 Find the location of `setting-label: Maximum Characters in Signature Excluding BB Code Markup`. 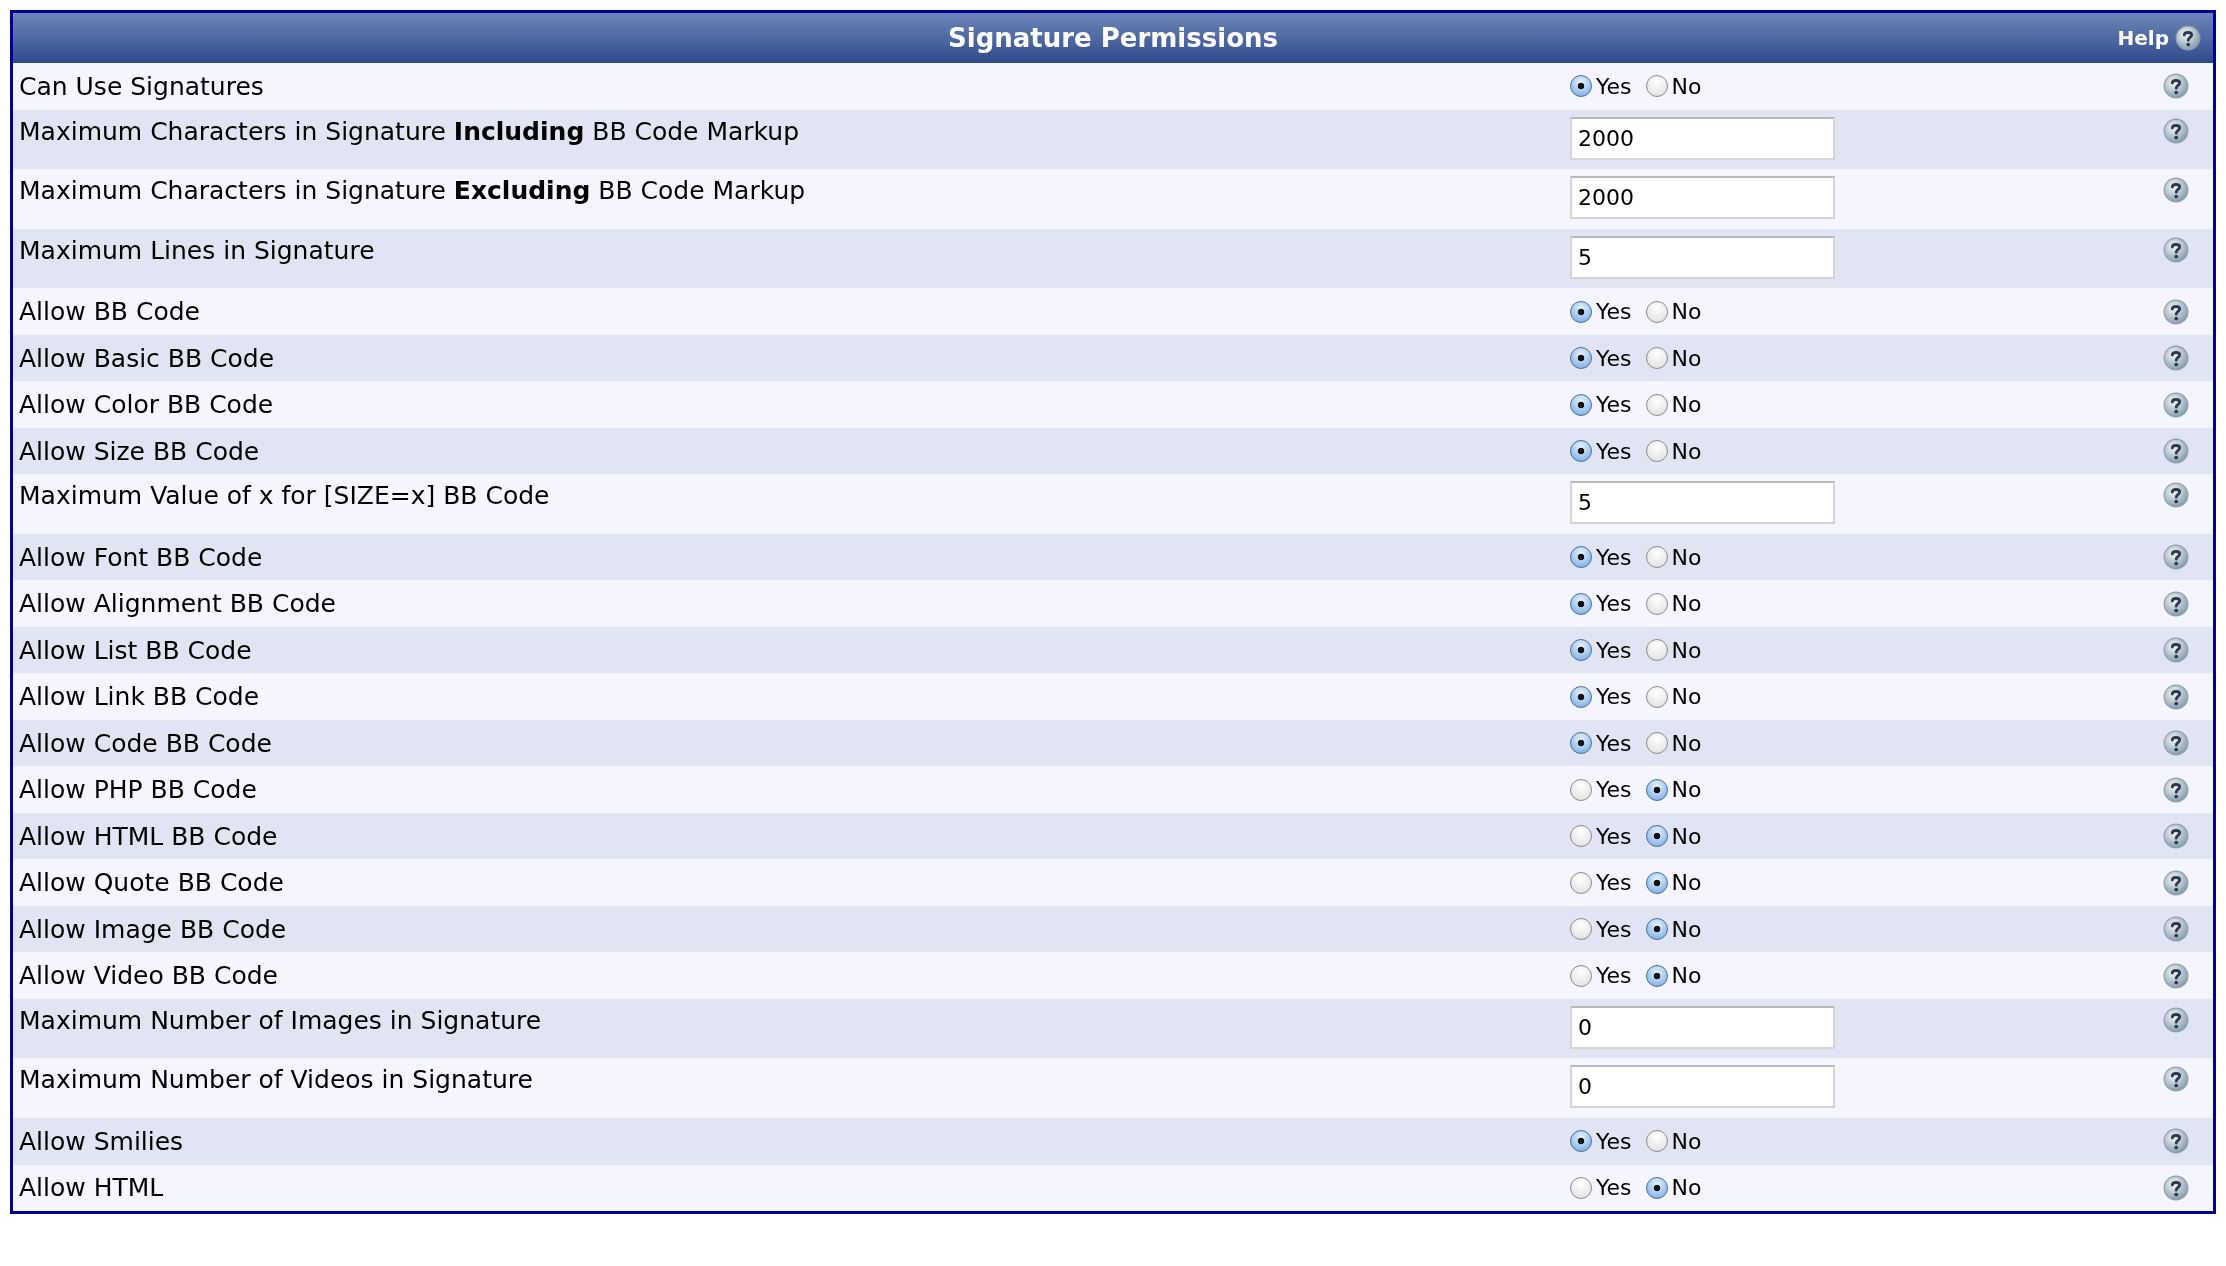

setting-label: Maximum Characters in Signature Excluding BB Code Markup is located at coordinates (412, 190).